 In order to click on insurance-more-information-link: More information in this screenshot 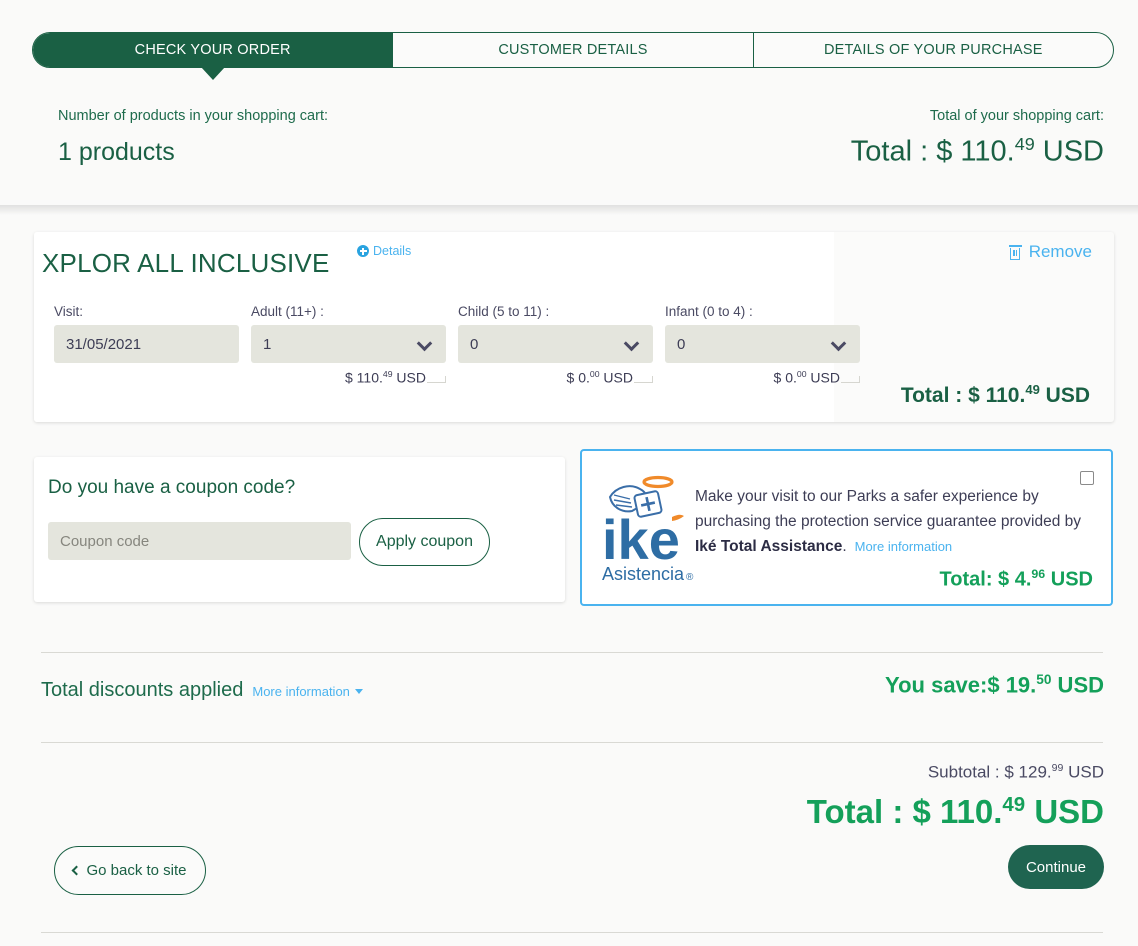, I will do `click(904, 546)`.